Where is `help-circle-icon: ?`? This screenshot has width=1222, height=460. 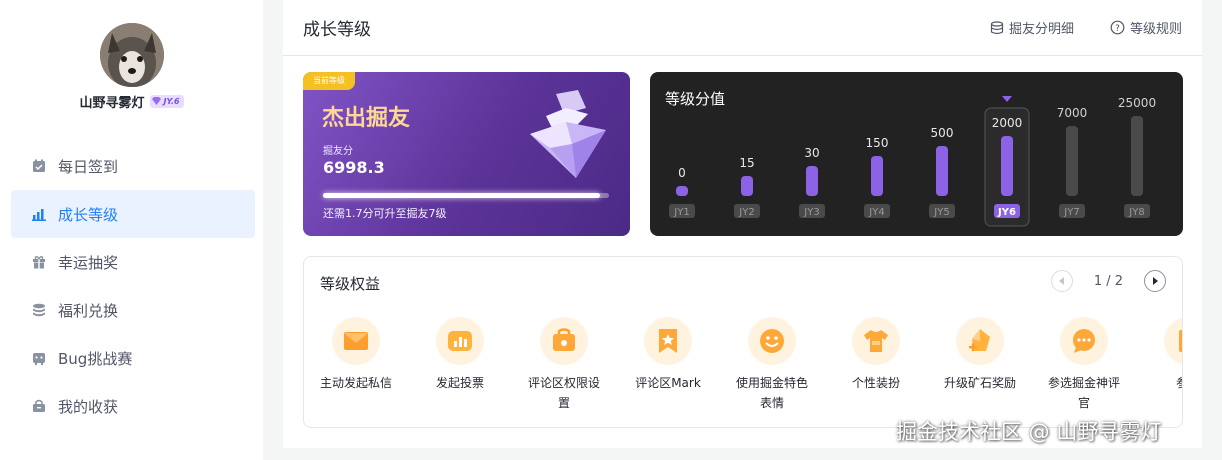
help-circle-icon: ? is located at coordinates (1117, 27).